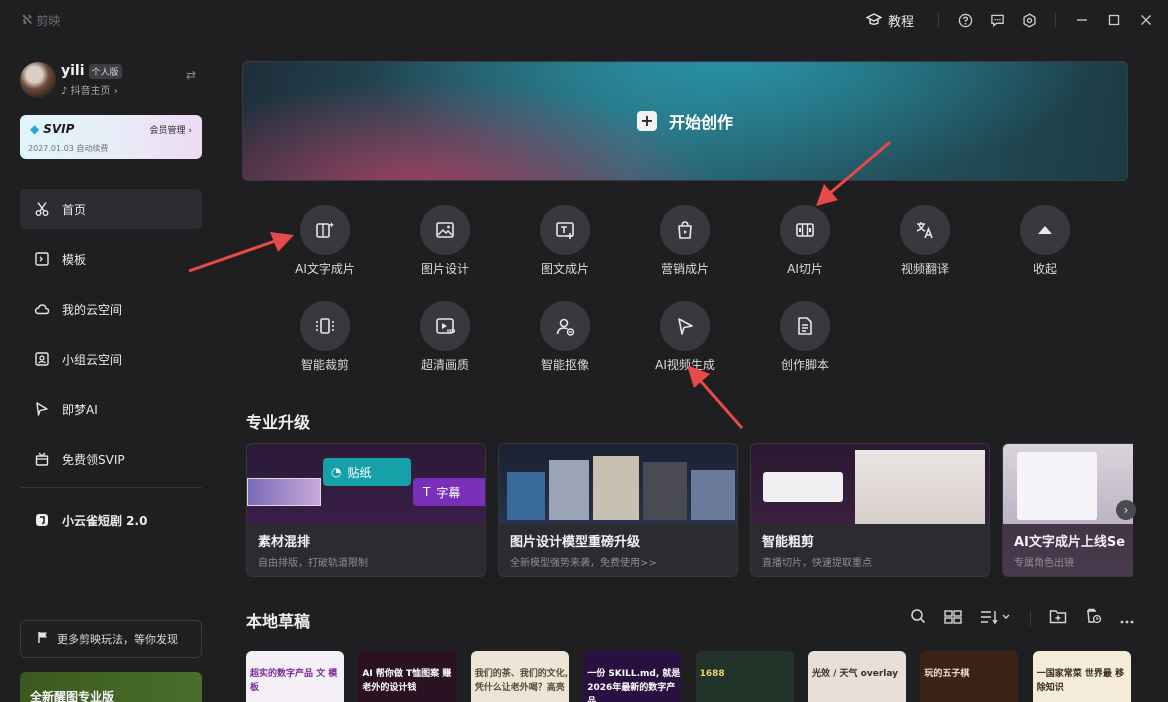 Image resolution: width=1168 pixels, height=702 pixels. I want to click on more-options-button, so click(1127, 618).